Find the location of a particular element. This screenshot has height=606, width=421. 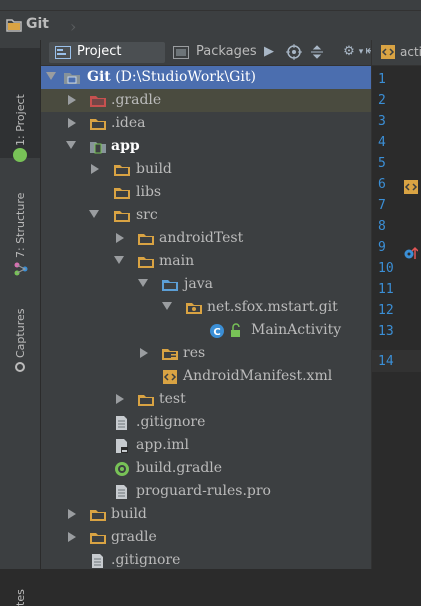

root-name: Git is located at coordinates (99, 77).